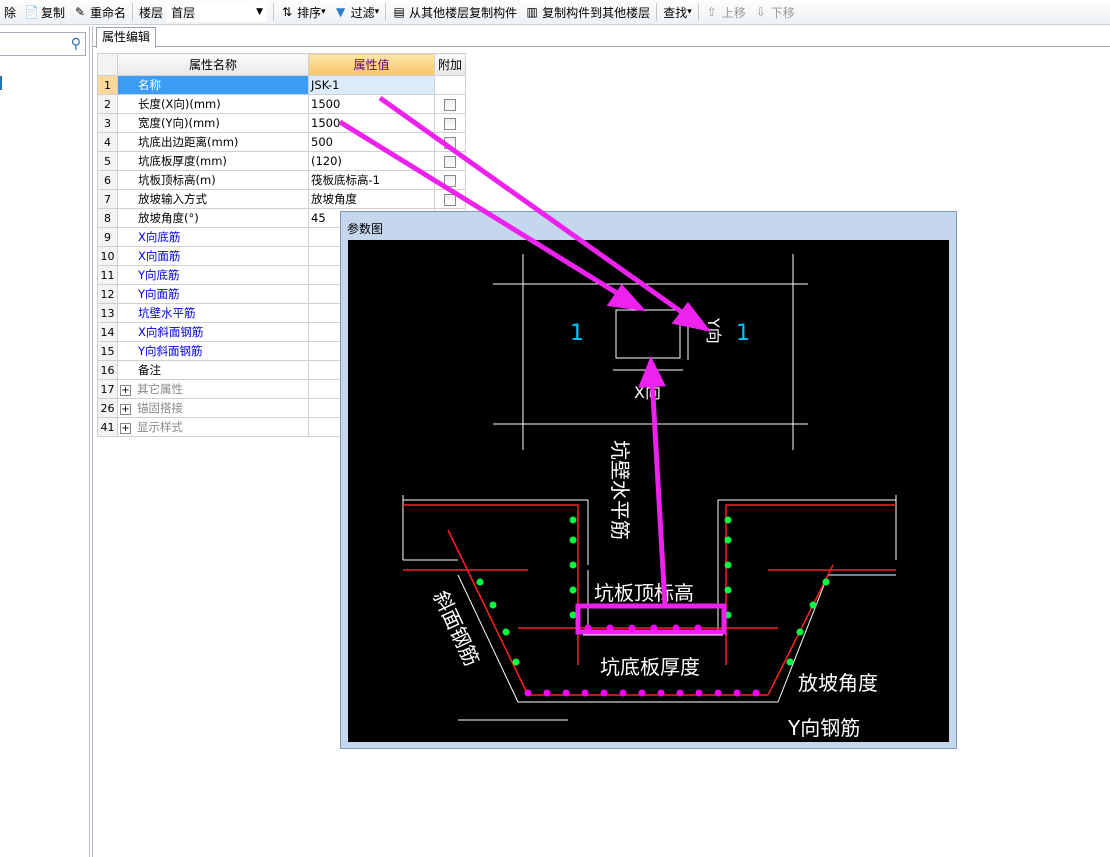  I want to click on toolbar-button-2: ✎ 重命名, so click(99, 12).